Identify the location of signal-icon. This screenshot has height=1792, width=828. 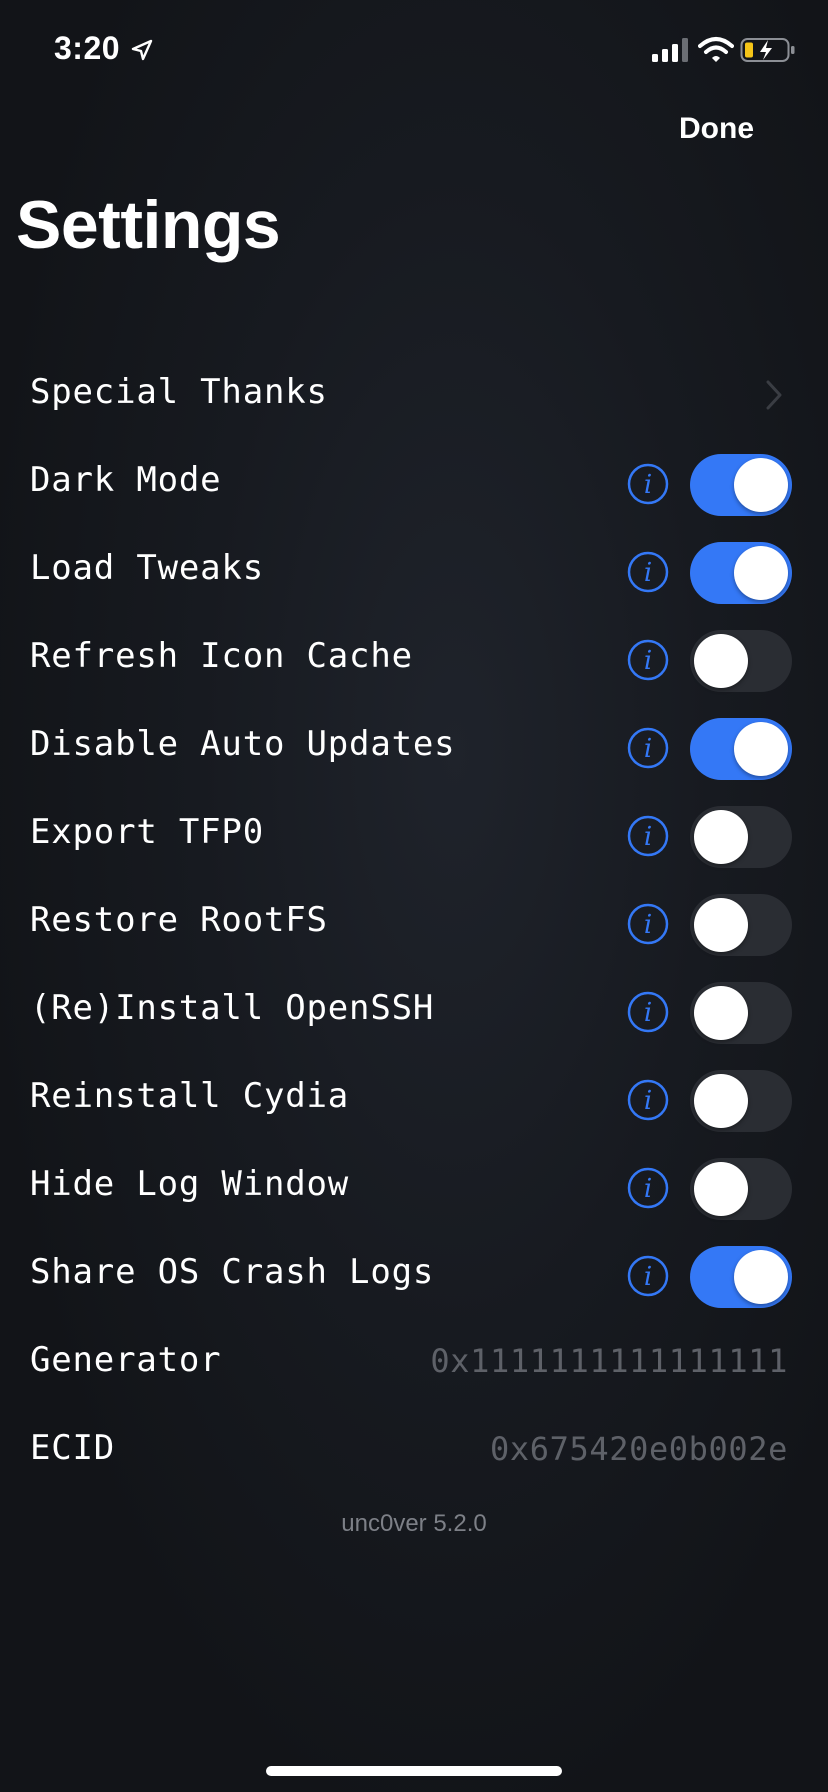
(670, 50).